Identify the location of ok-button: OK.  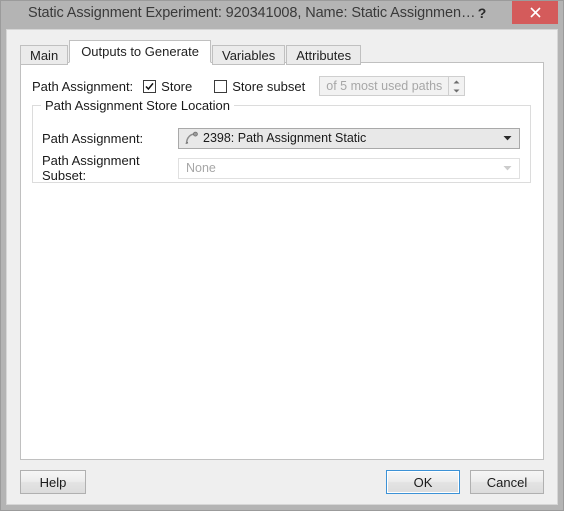
(423, 482).